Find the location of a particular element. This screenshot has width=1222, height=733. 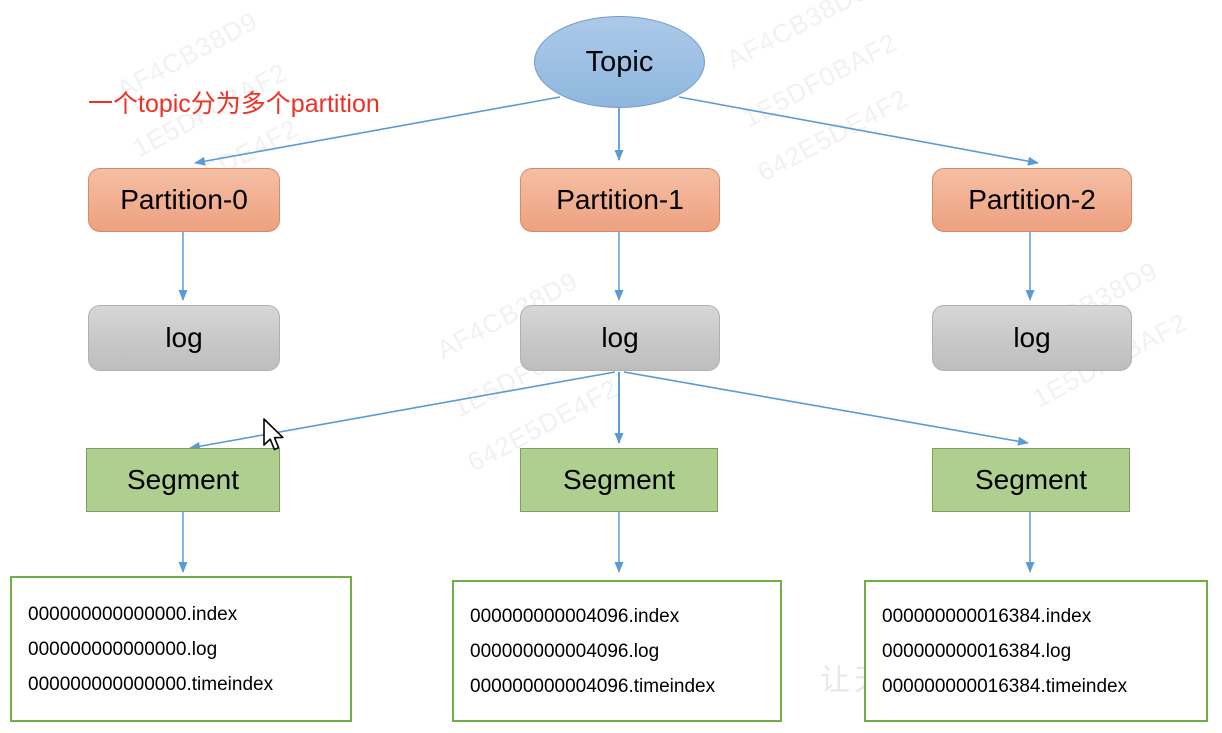

node-partition-0: Partition-0 is located at coordinates (184, 200).